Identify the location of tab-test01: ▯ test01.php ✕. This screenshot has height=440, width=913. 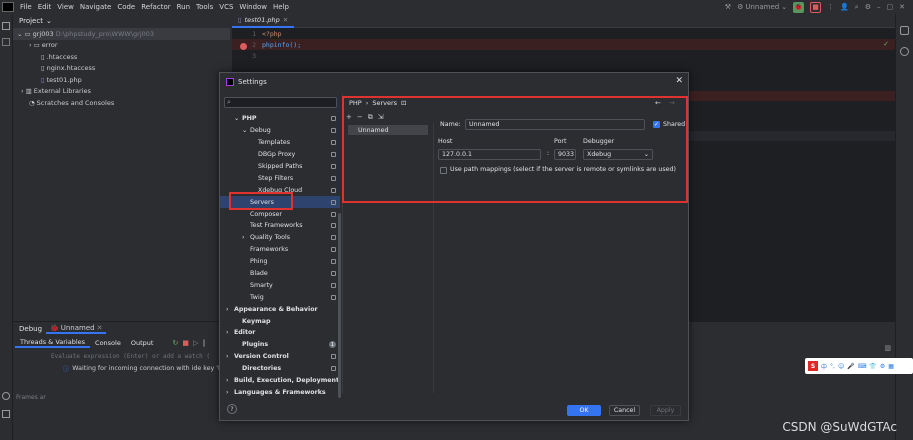
(263, 21).